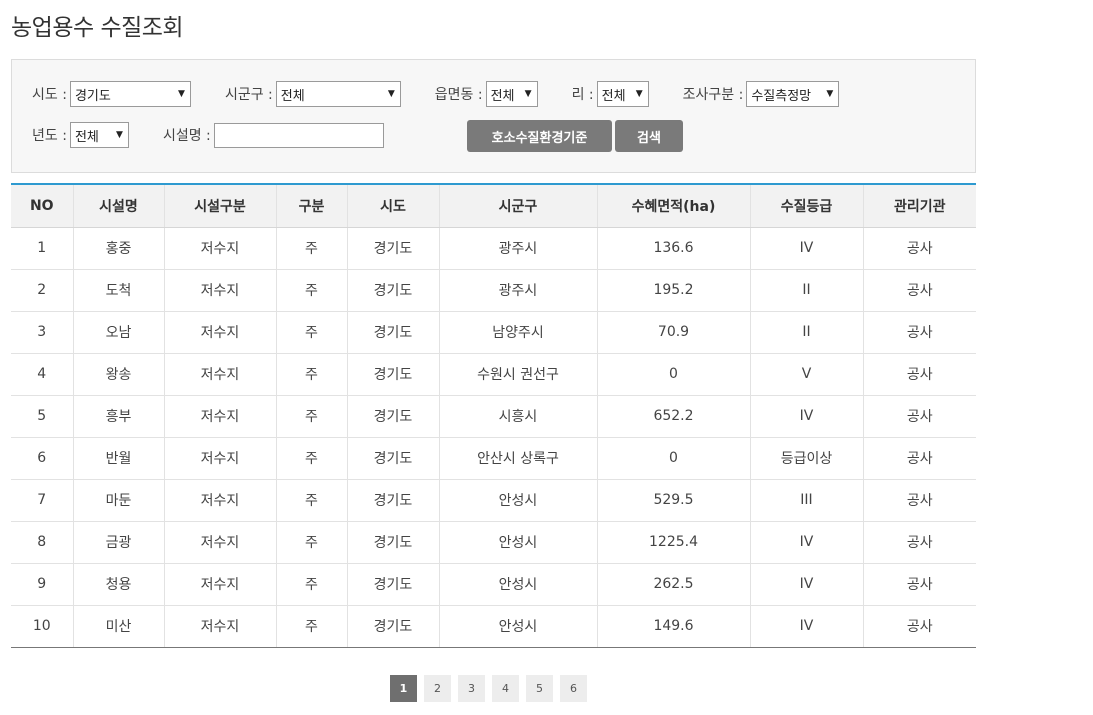 The width and height of the screenshot is (1093, 715). Describe the element at coordinates (806, 332) in the screenshot. I see `cell-grade: II` at that location.